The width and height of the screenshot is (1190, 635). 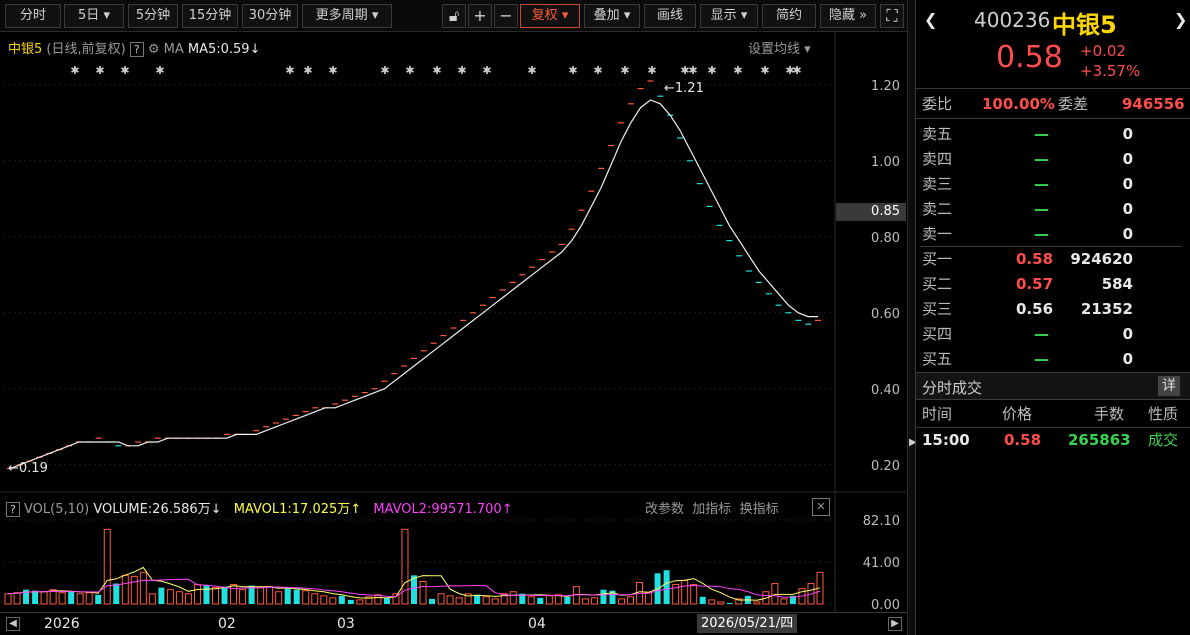 What do you see at coordinates (759, 509) in the screenshot?
I see `switch-indicator-button: 换指标` at bounding box center [759, 509].